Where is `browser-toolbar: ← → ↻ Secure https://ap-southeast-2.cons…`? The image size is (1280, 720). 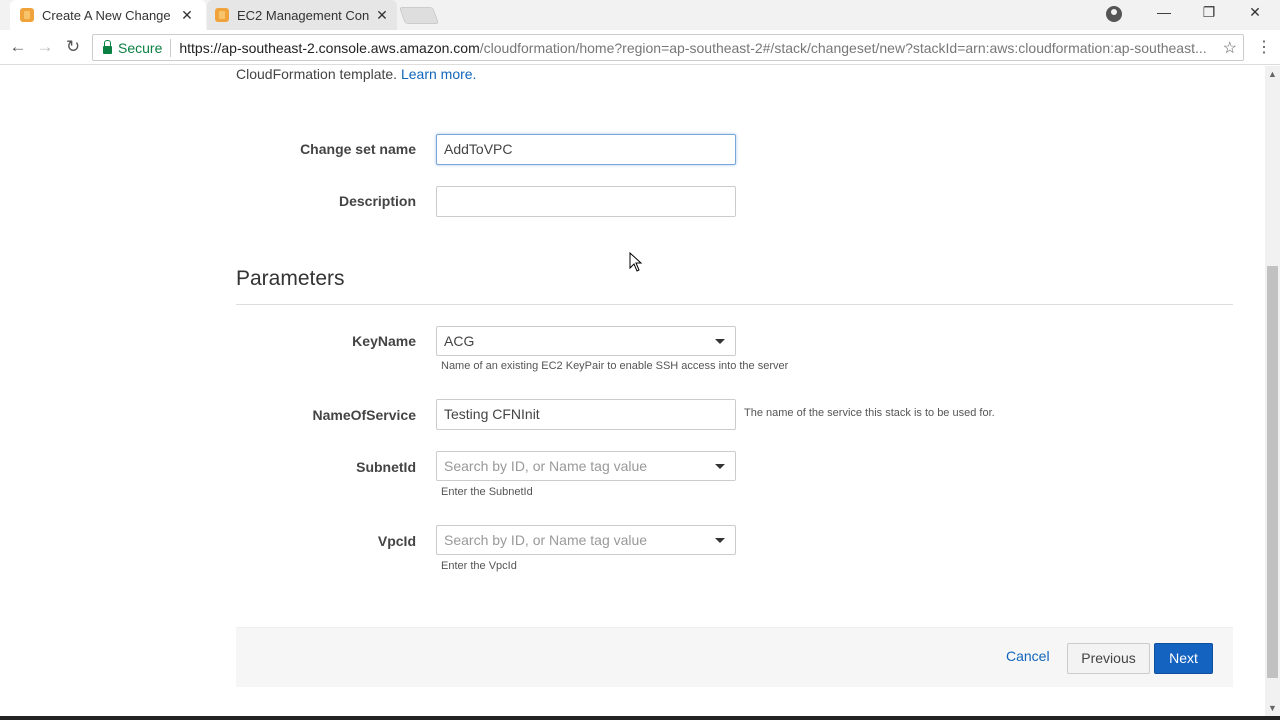 browser-toolbar: ← → ↻ Secure https://ap-southeast-2.cons… is located at coordinates (640, 47).